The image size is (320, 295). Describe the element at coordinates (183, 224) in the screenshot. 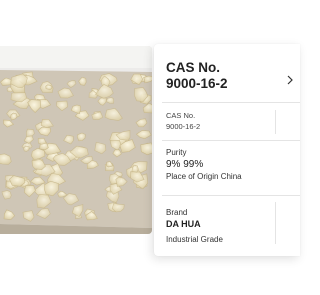

I see `brand-value: DA HUA` at that location.